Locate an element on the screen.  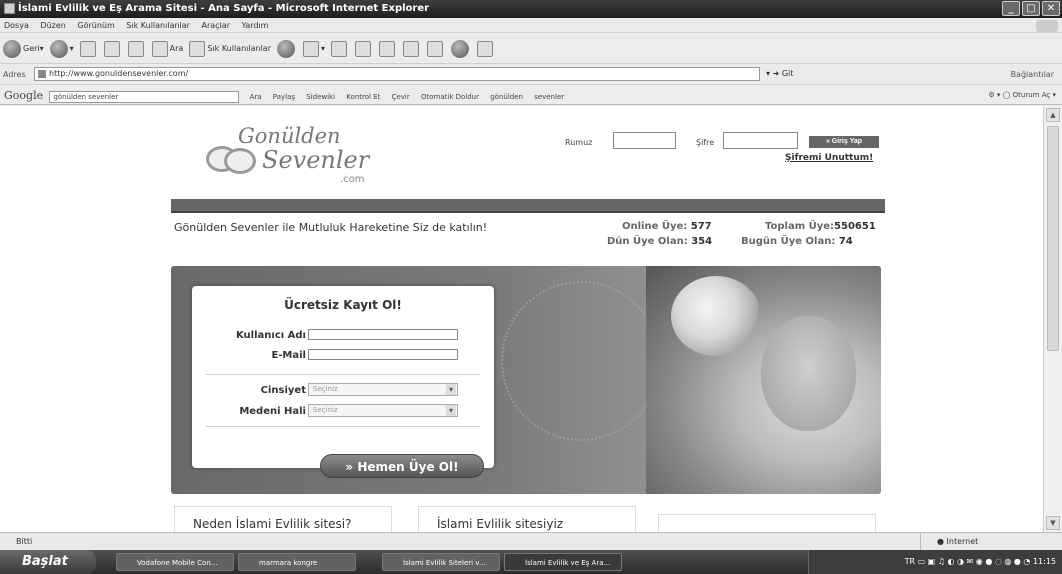
ie-app-icon is located at coordinates (9, 8).